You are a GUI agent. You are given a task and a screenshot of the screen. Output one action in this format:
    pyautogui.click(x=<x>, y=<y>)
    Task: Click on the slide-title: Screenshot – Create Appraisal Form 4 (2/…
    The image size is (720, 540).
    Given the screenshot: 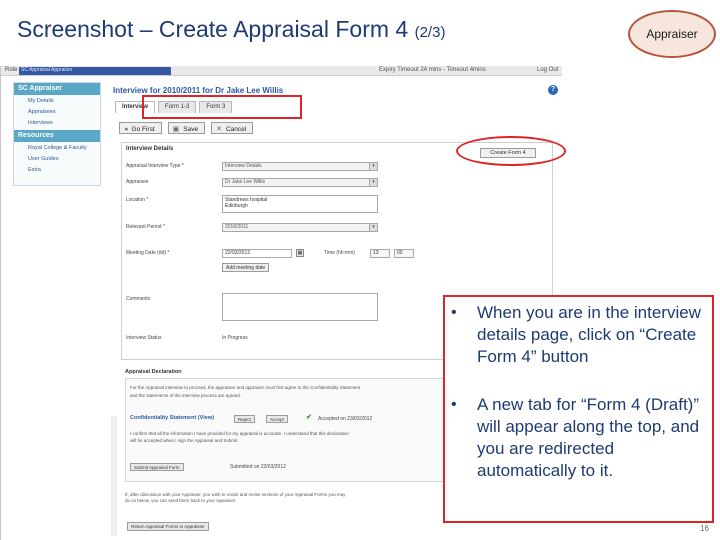 What is the action you would take?
    pyautogui.click(x=231, y=29)
    